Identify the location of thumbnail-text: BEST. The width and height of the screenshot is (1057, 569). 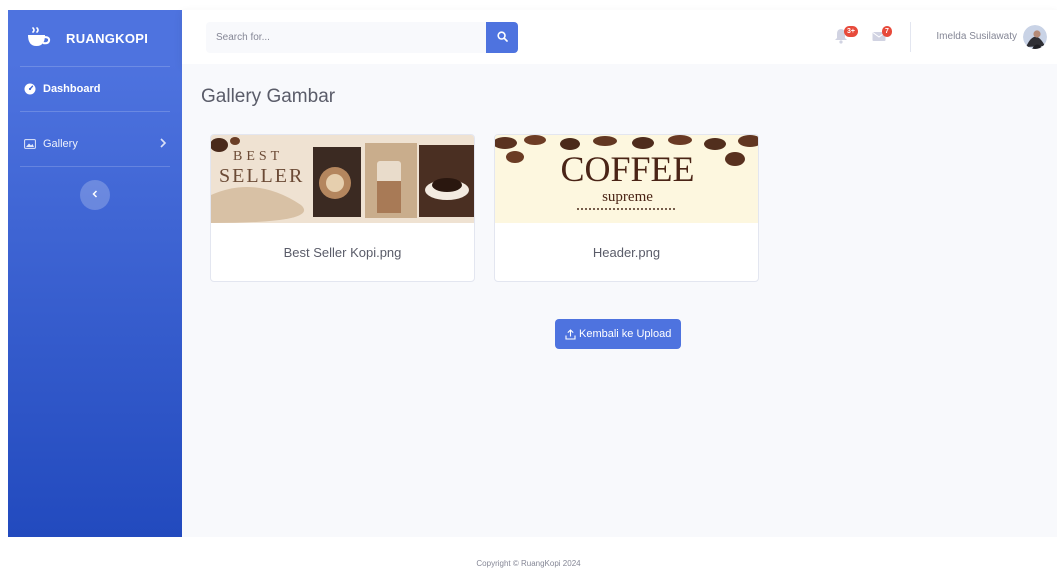
(258, 156).